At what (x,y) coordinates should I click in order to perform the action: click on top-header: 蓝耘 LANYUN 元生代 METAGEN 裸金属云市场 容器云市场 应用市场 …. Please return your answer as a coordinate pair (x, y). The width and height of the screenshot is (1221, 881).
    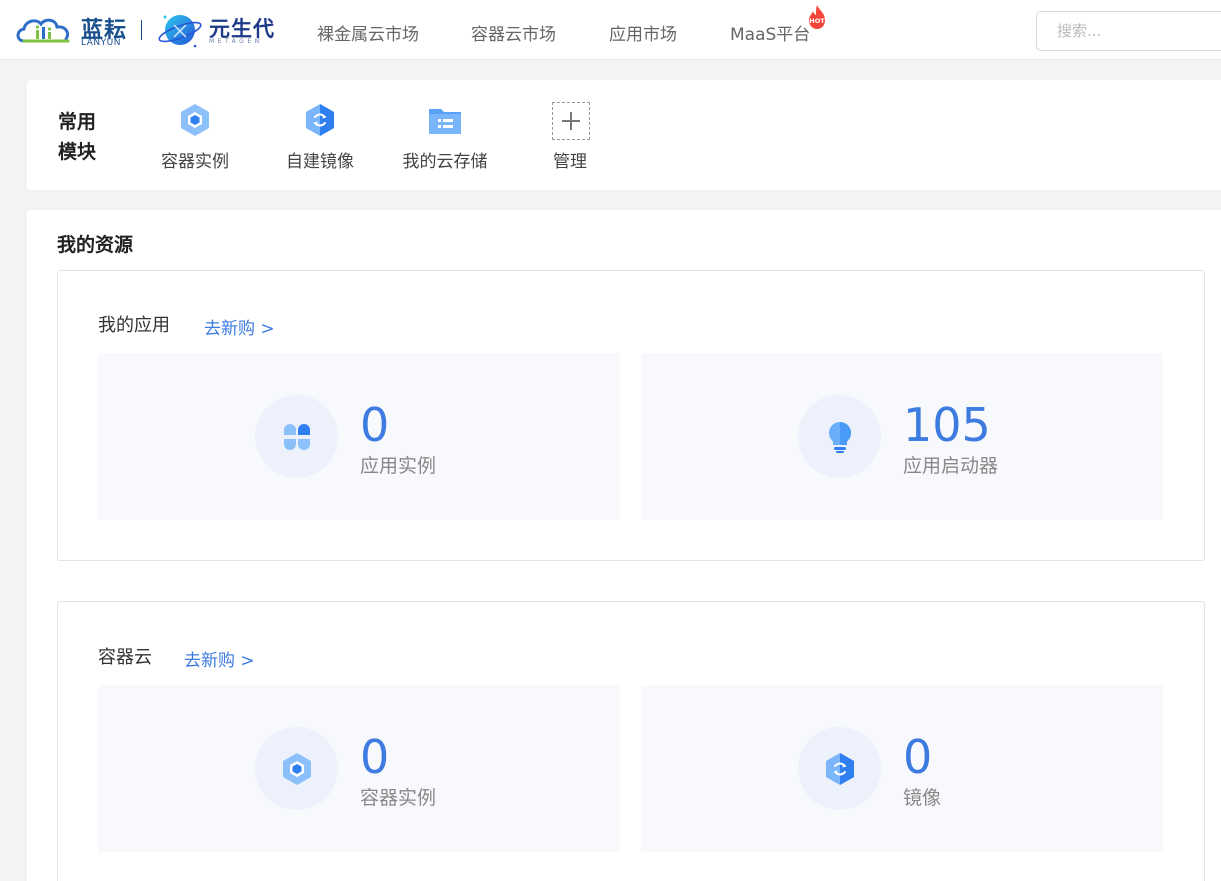
    Looking at the image, I should click on (610, 30).